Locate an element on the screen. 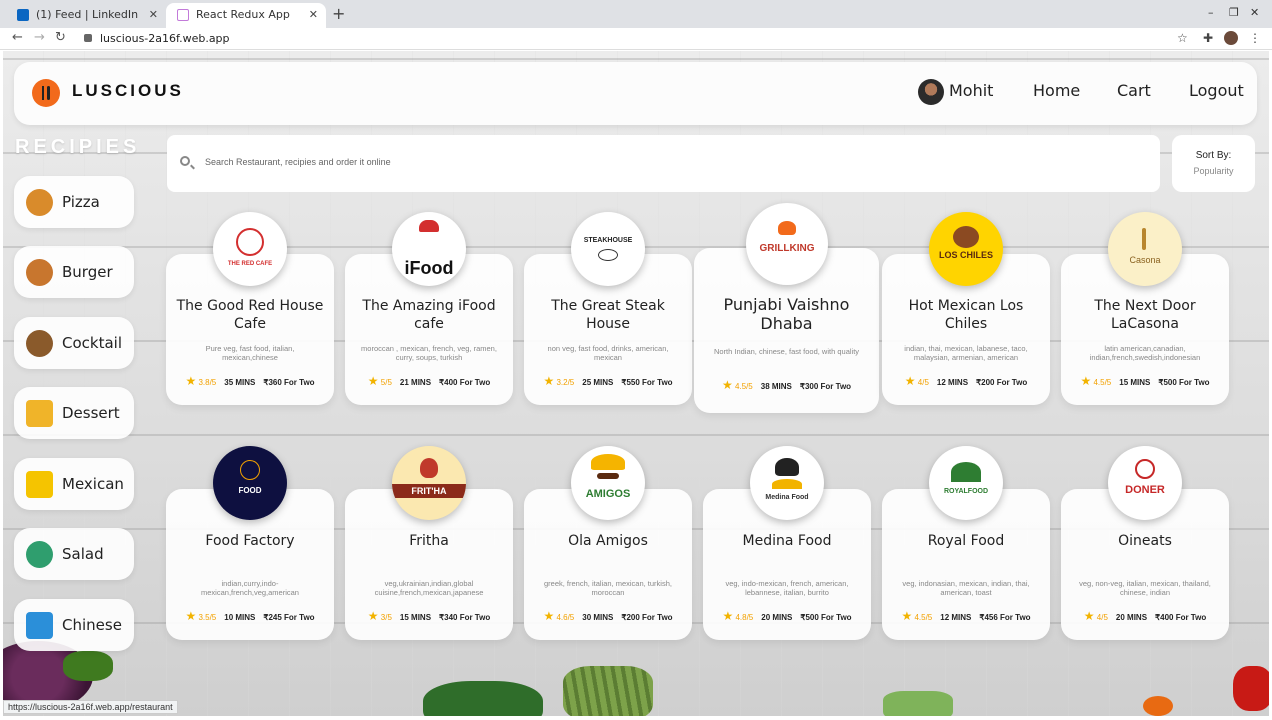 This screenshot has height=720, width=1272. restaurant-logo: LOS CHILES is located at coordinates (966, 249).